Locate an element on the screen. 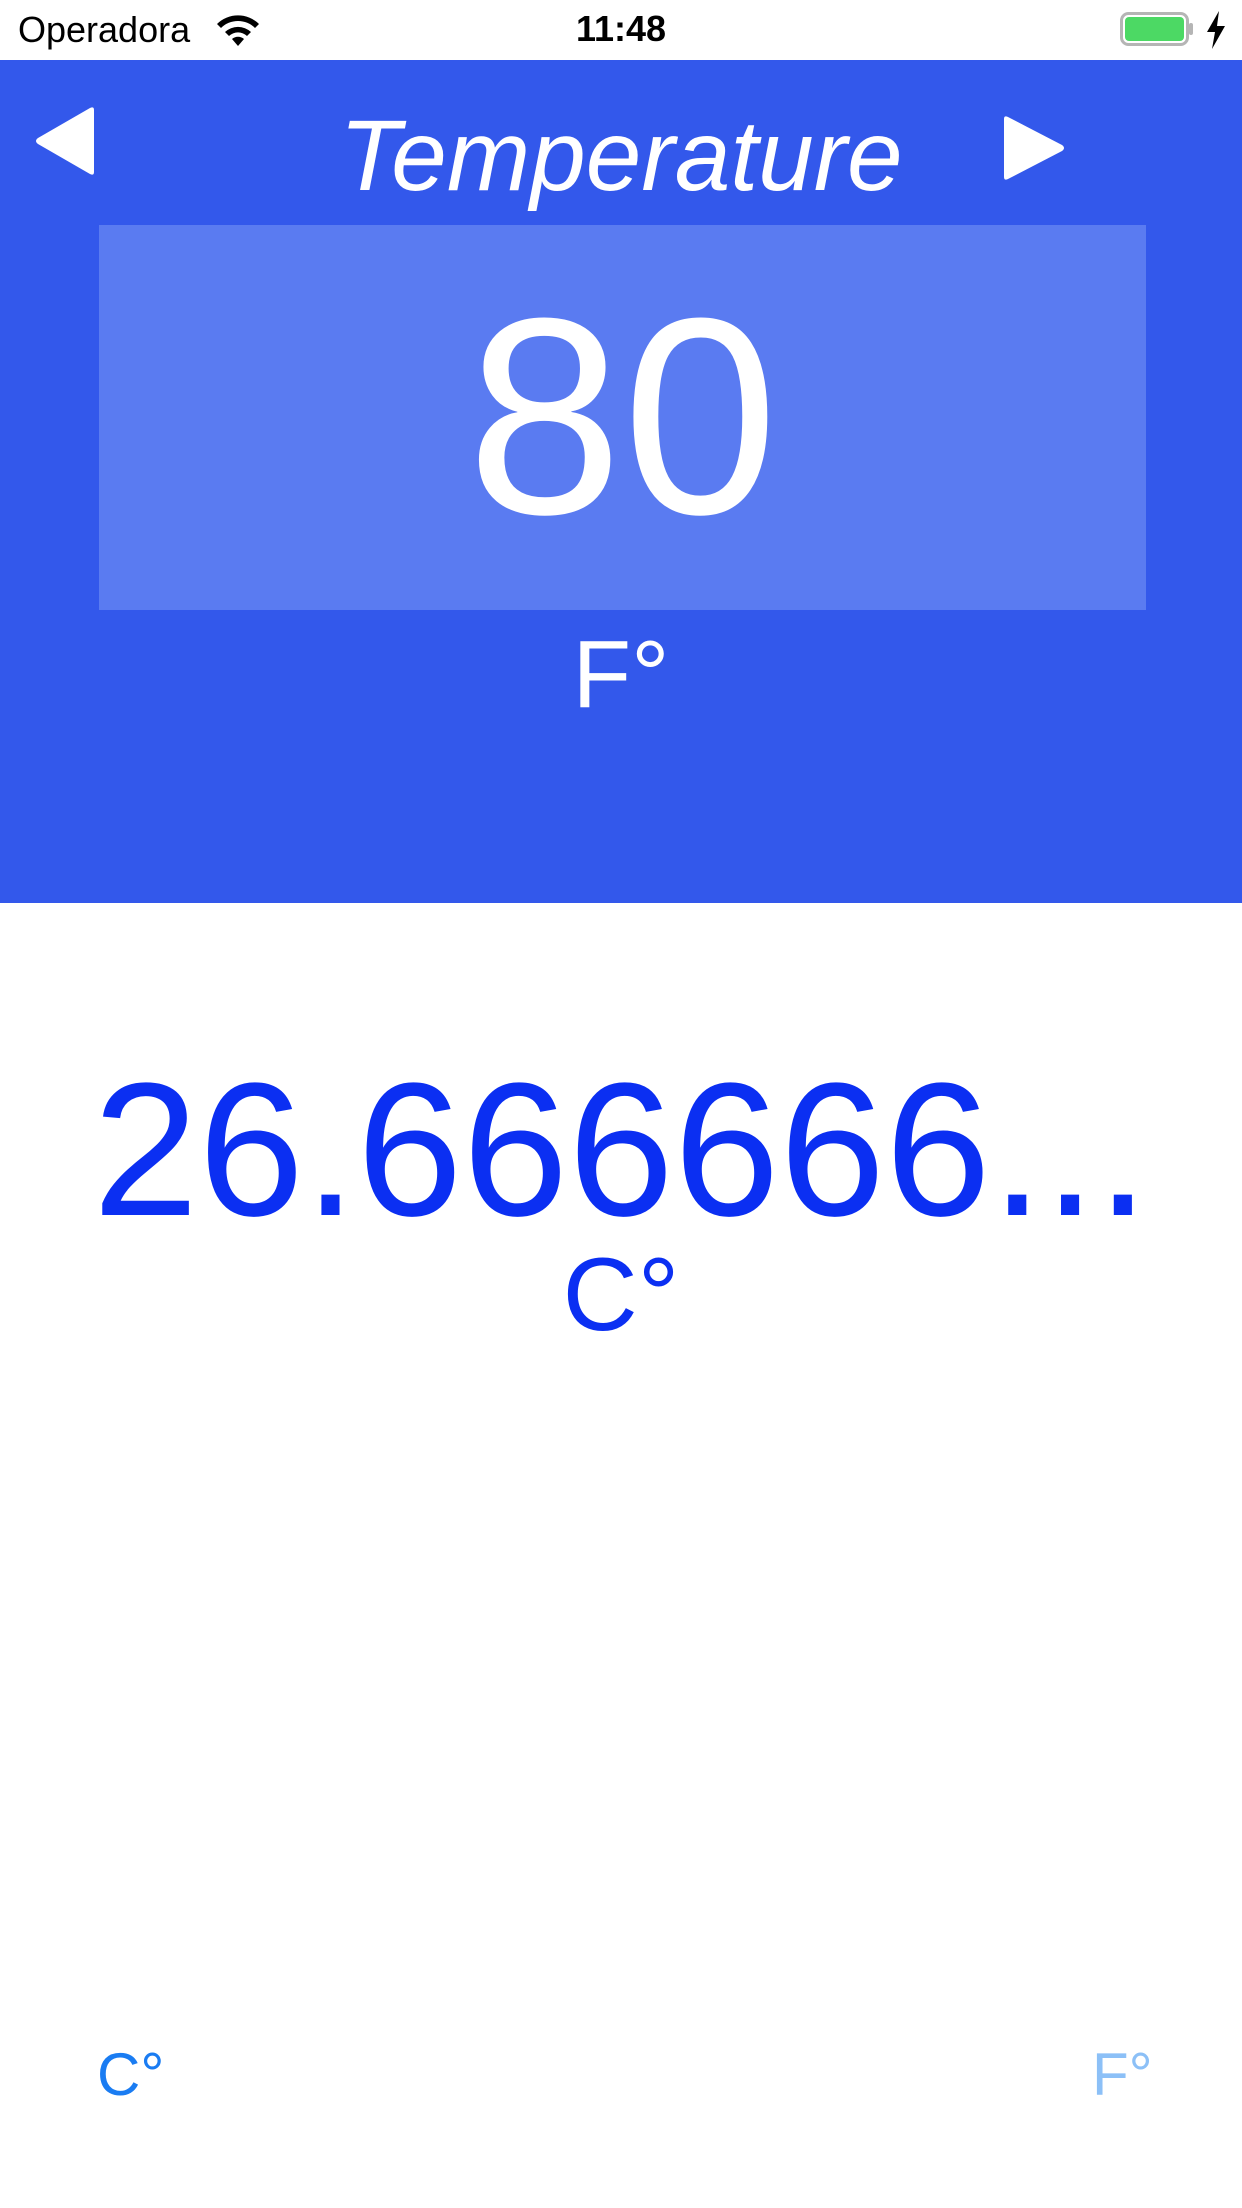 The width and height of the screenshot is (1242, 2208). status-bar: Operadora 11:48 is located at coordinates (621, 30).